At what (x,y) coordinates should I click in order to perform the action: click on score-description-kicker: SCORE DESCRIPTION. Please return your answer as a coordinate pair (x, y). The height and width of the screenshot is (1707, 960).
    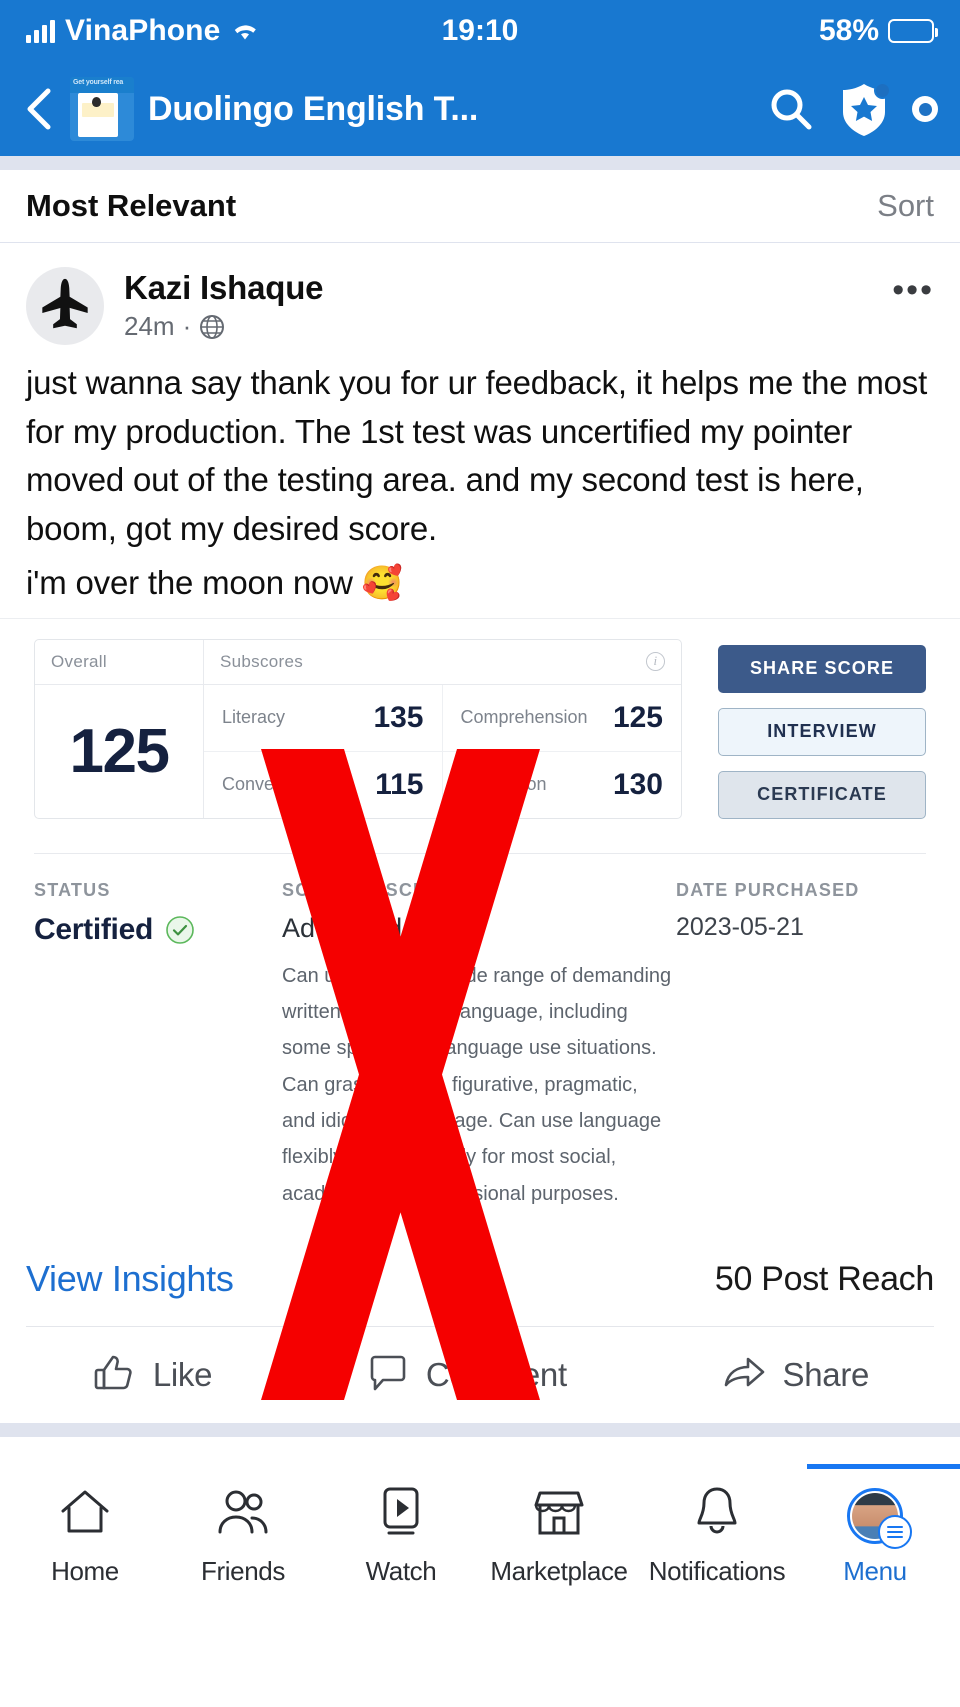
    Looking at the image, I should click on (388, 889).